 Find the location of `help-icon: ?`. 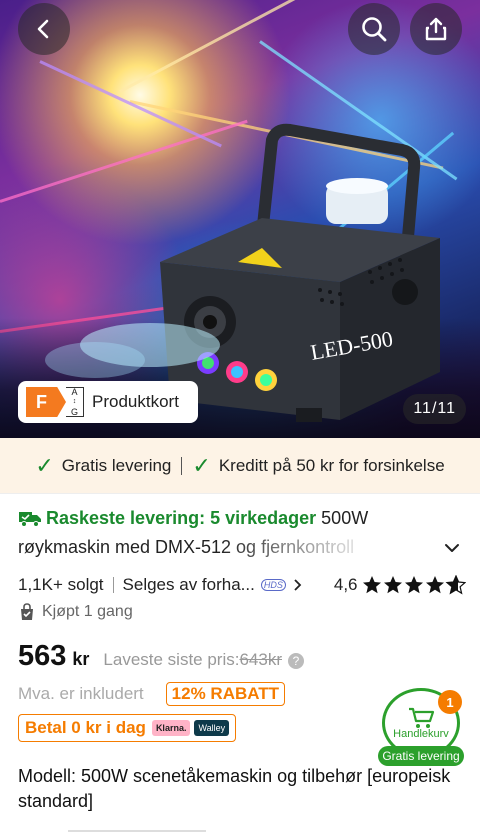

help-icon: ? is located at coordinates (296, 661).